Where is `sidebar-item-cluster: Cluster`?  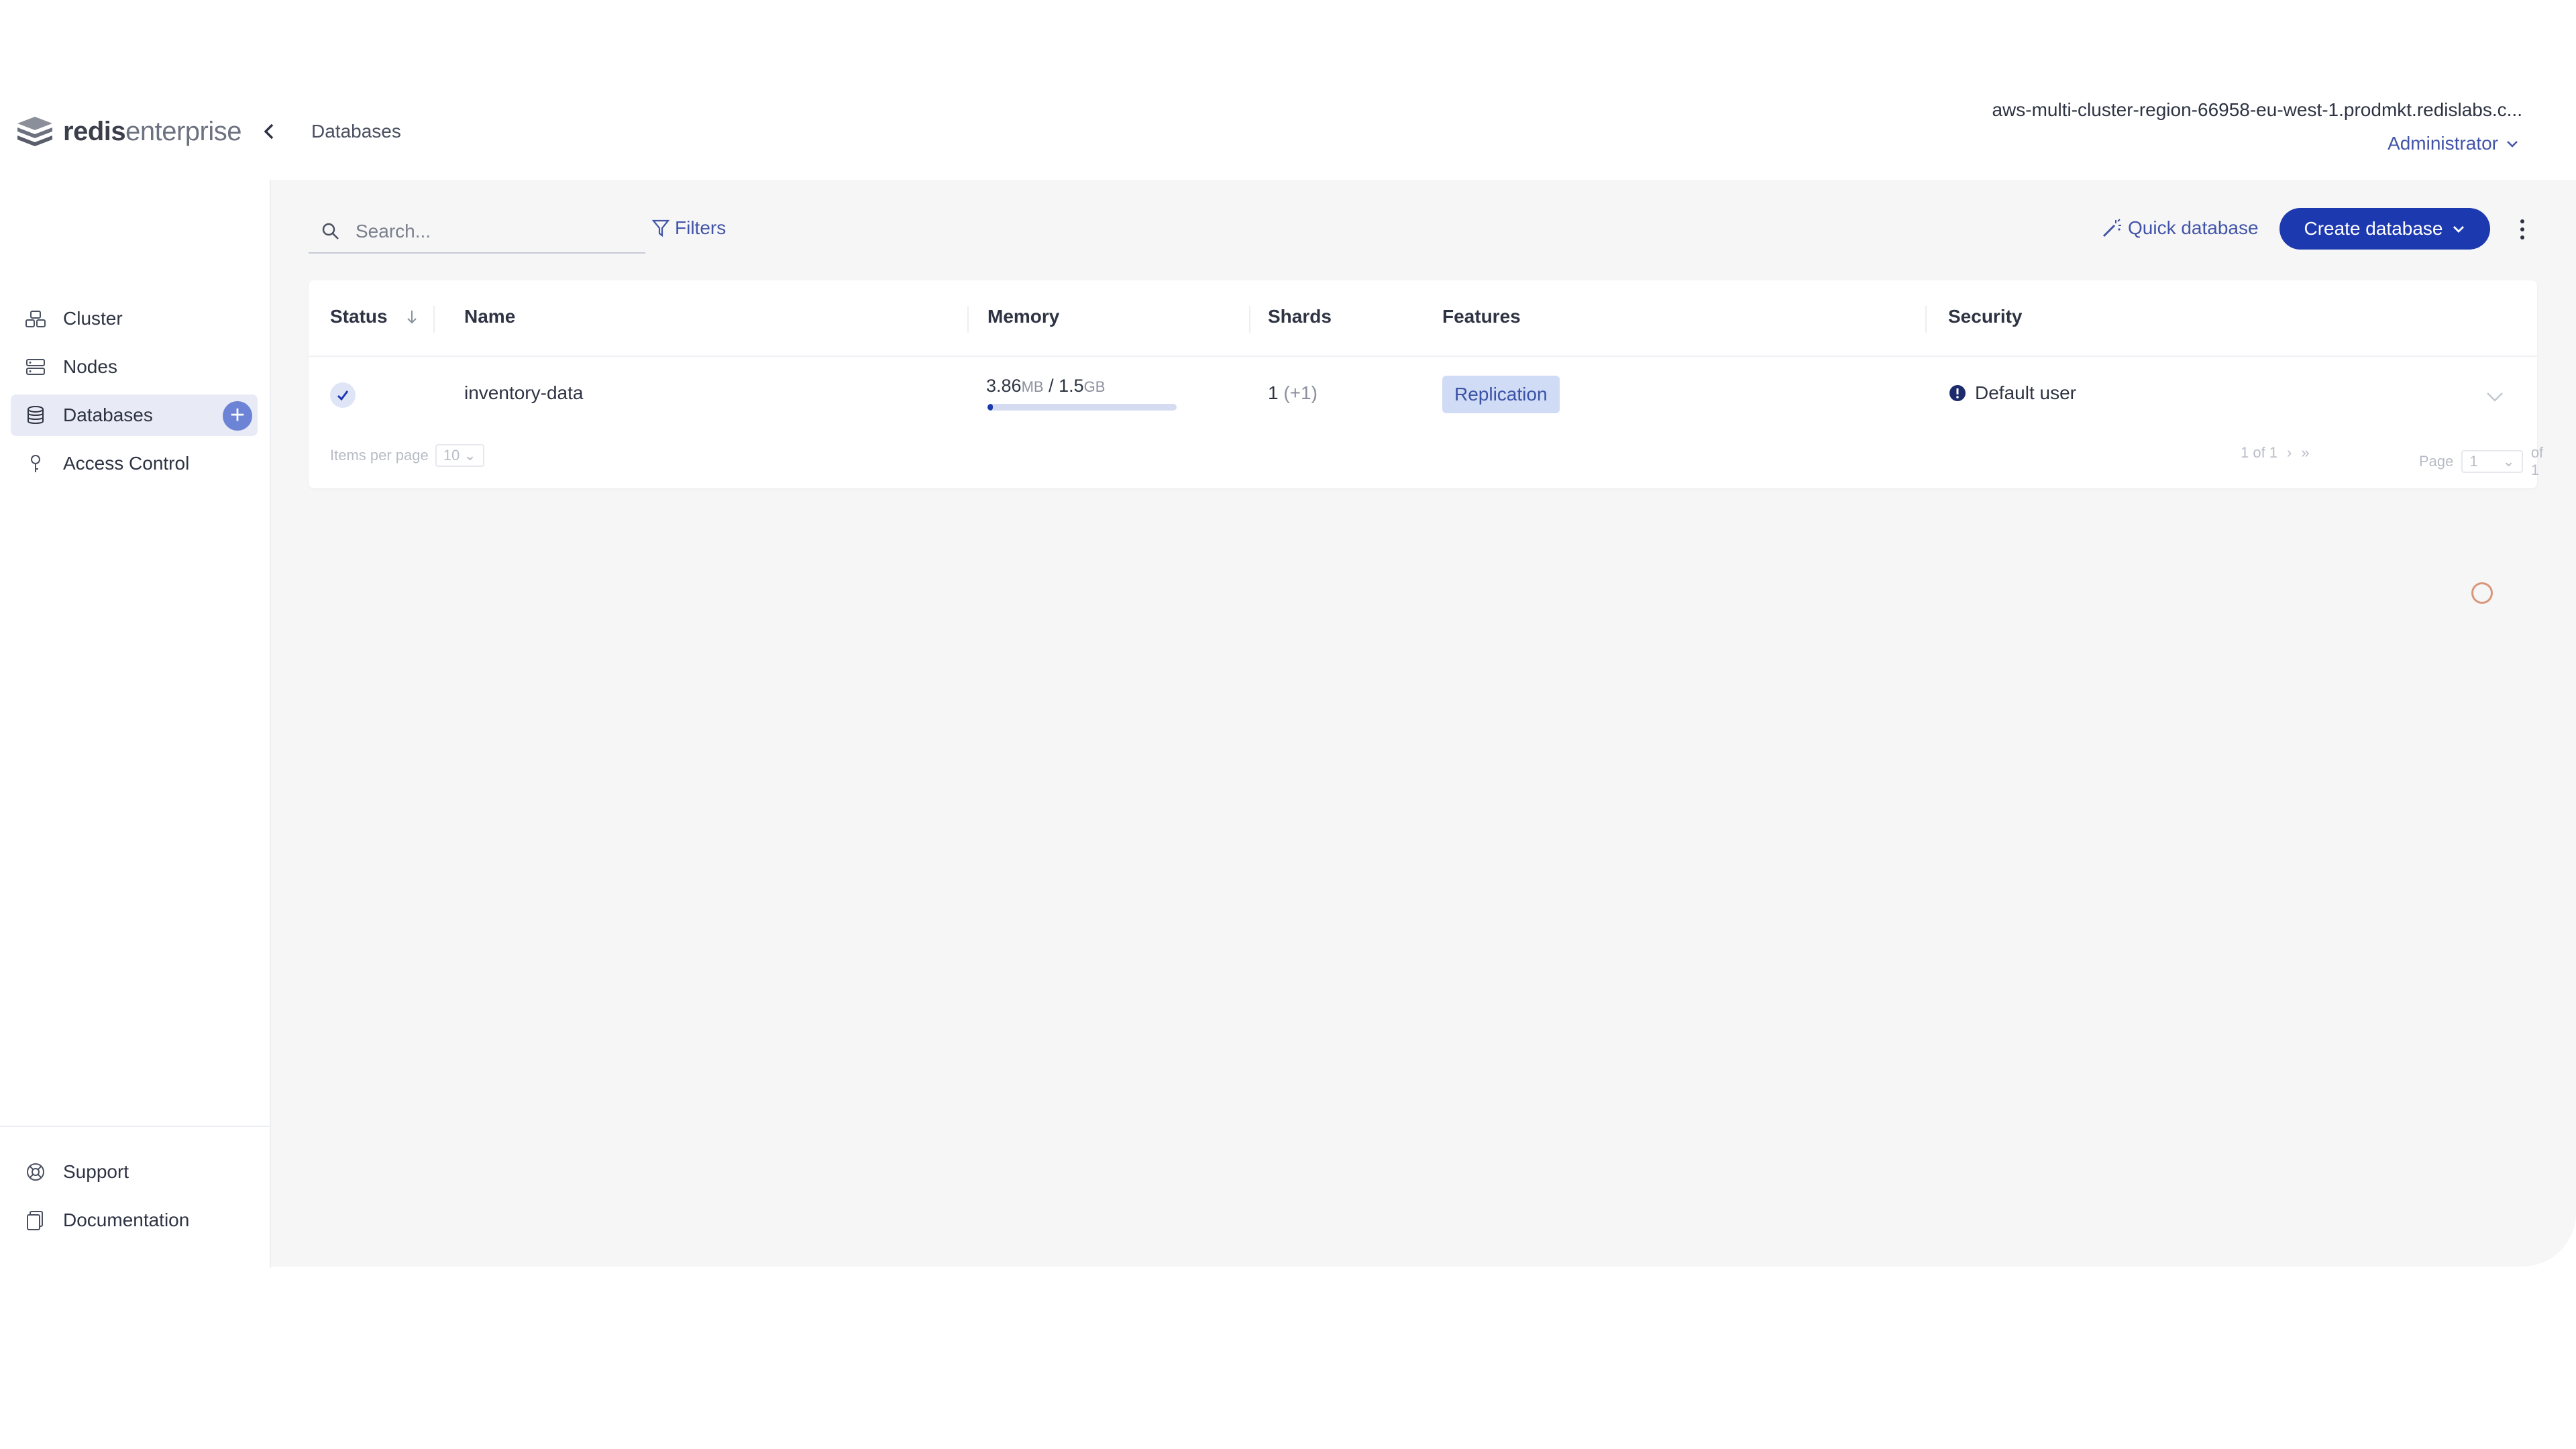
sidebar-item-cluster: Cluster is located at coordinates (134, 318).